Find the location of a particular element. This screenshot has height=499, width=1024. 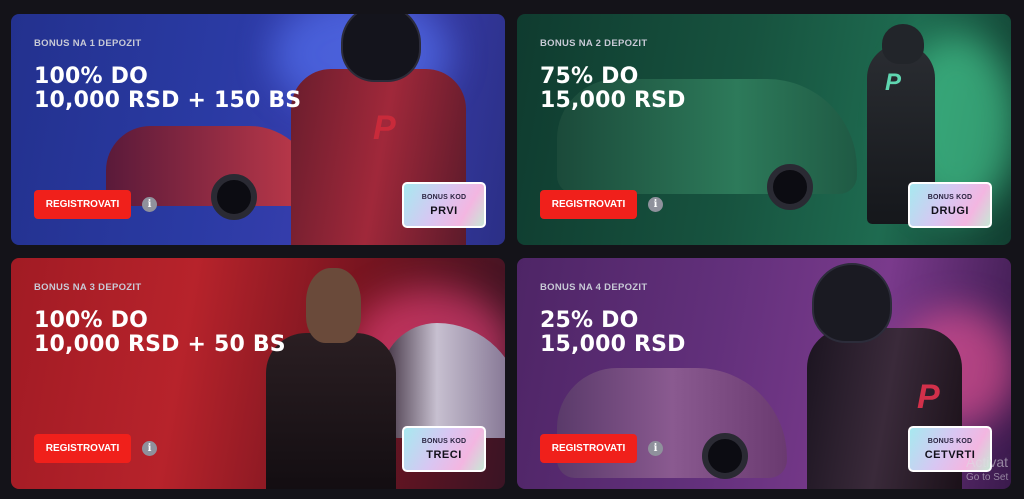

bonus-code-value: PRVI is located at coordinates (444, 210).